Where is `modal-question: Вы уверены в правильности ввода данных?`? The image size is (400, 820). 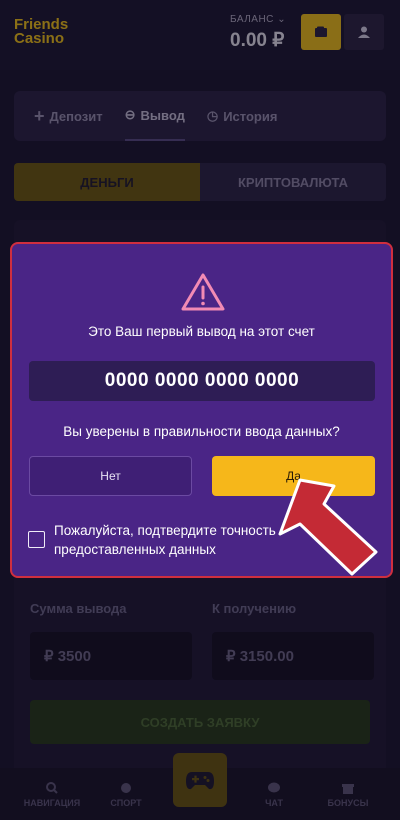 modal-question: Вы уверены в правильности ввода данных? is located at coordinates (201, 431).